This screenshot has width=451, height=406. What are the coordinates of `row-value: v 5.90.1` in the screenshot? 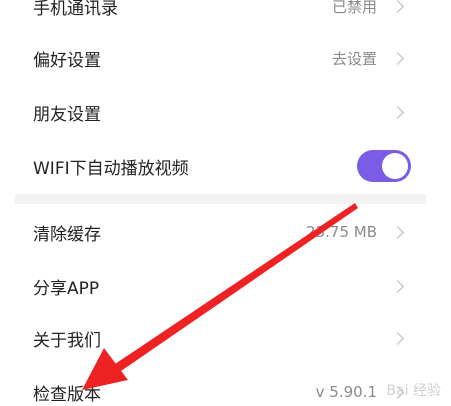 It's located at (346, 392).